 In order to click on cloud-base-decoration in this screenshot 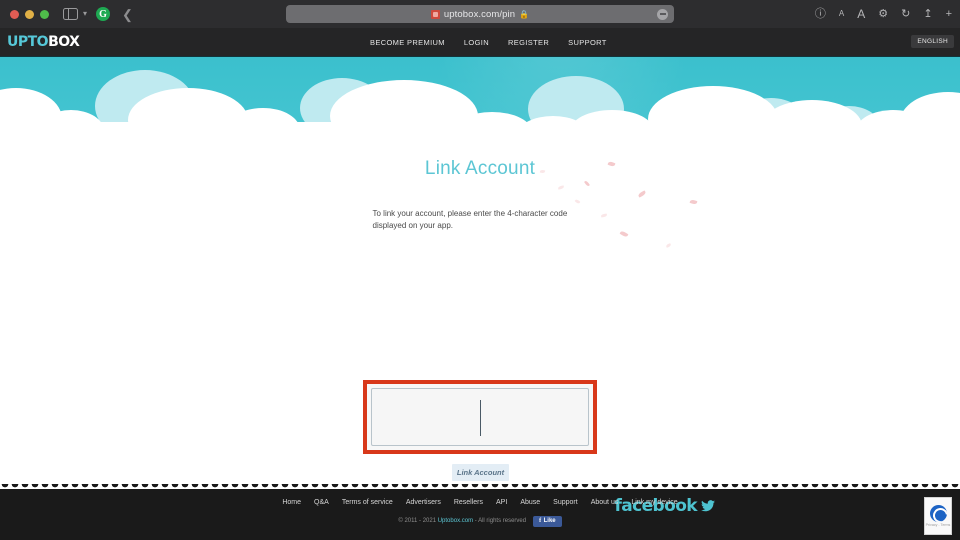, I will do `click(480, 137)`.